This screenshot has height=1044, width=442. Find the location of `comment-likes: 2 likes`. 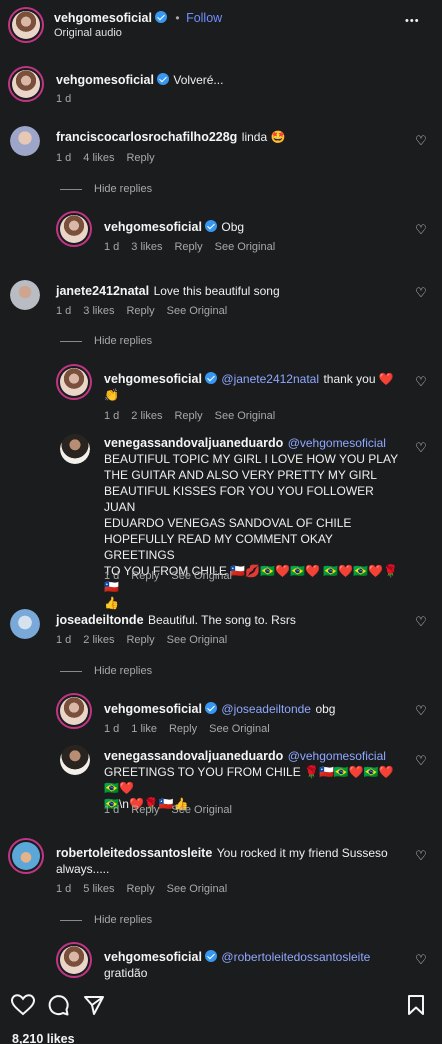

comment-likes: 2 likes is located at coordinates (98, 640).